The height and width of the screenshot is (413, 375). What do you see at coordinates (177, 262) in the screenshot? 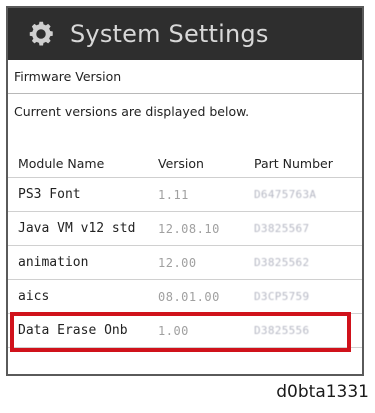
I see `version-value: 12.00` at bounding box center [177, 262].